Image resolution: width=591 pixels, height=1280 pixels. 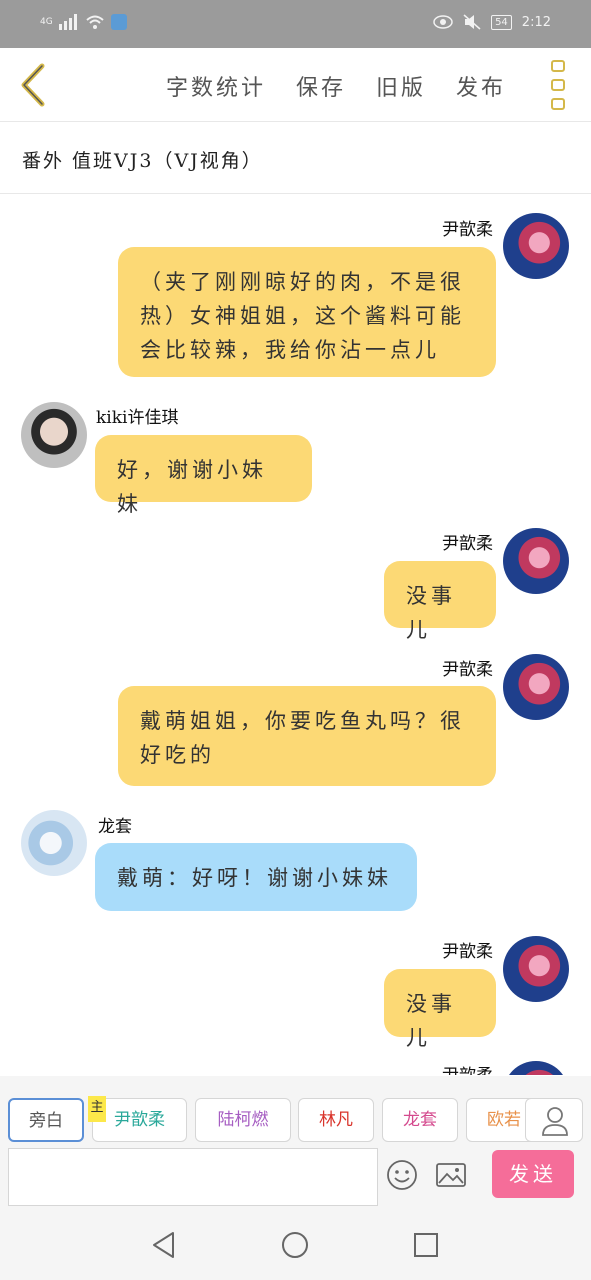 What do you see at coordinates (501, 22) in the screenshot?
I see `battery-indicator: 54` at bounding box center [501, 22].